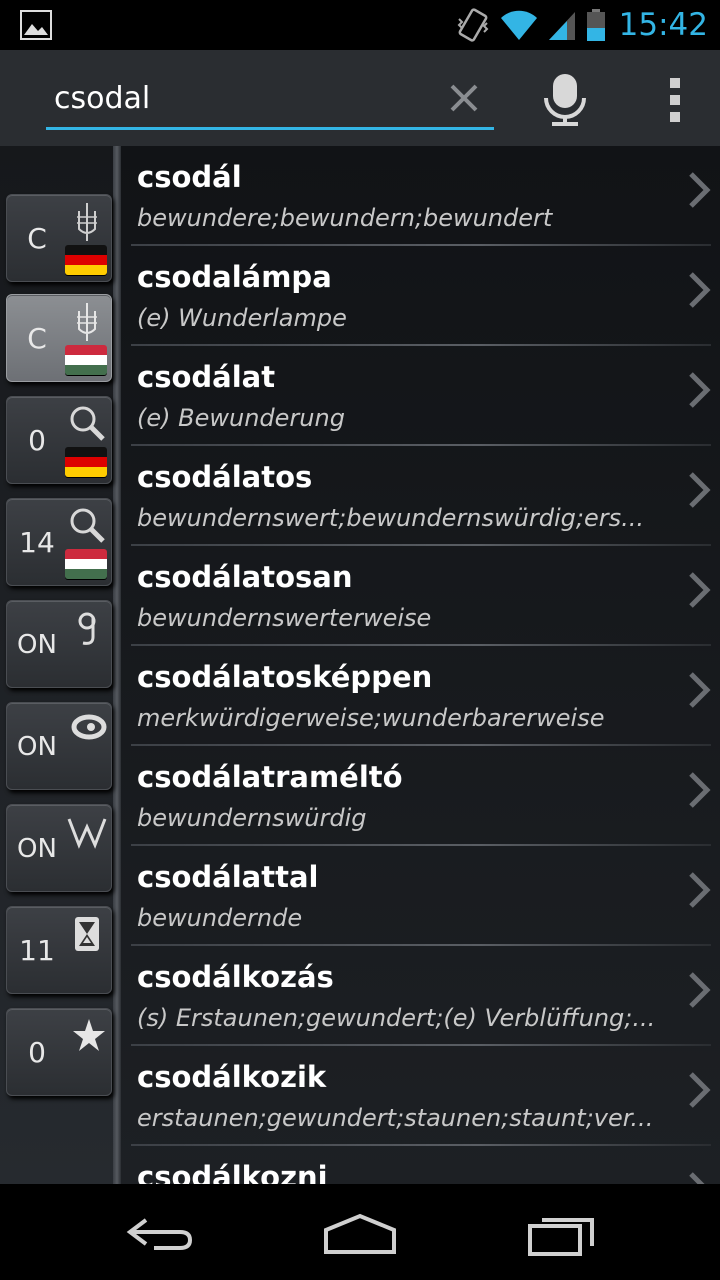 Image resolution: width=720 pixels, height=1280 pixels. I want to click on entry-translation: merkwürdigerweise;wunderbarerweise, so click(371, 718).